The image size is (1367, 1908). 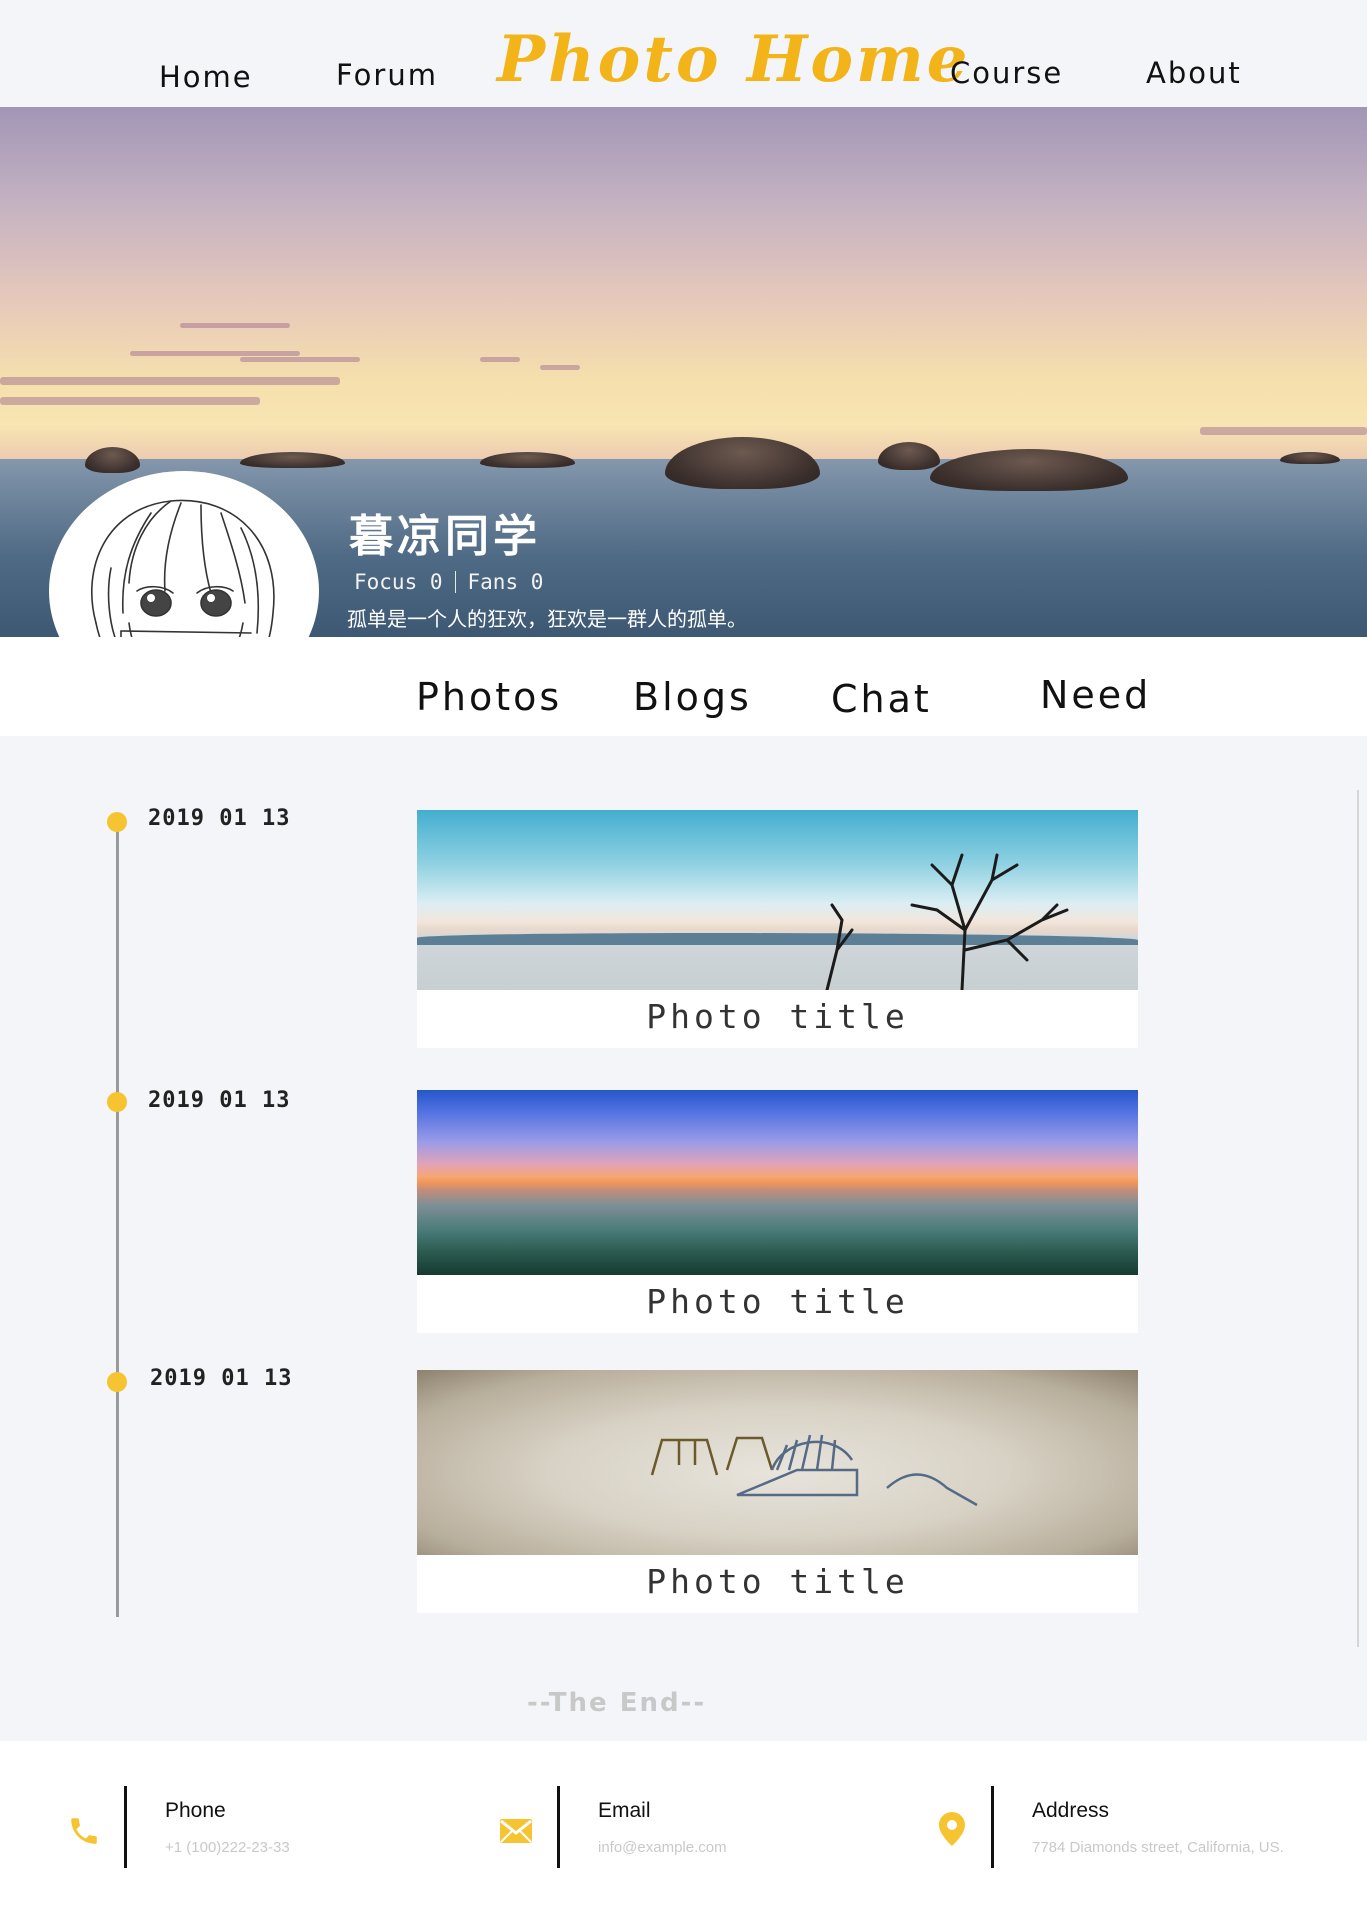 I want to click on tree-silhouette-icon, so click(x=947, y=921).